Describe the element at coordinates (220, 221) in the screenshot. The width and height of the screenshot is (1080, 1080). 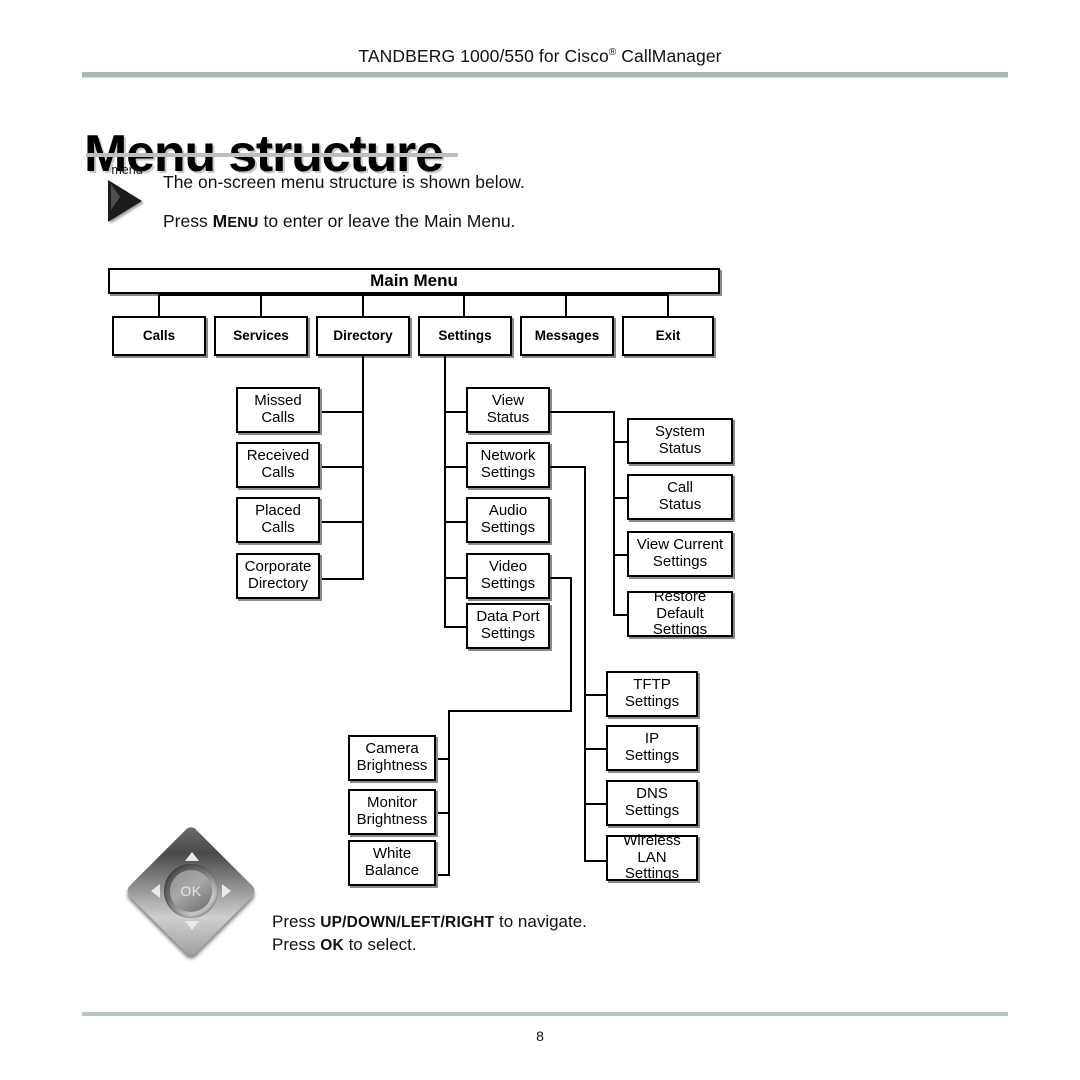
I see `menu-keycap-cap: M` at that location.